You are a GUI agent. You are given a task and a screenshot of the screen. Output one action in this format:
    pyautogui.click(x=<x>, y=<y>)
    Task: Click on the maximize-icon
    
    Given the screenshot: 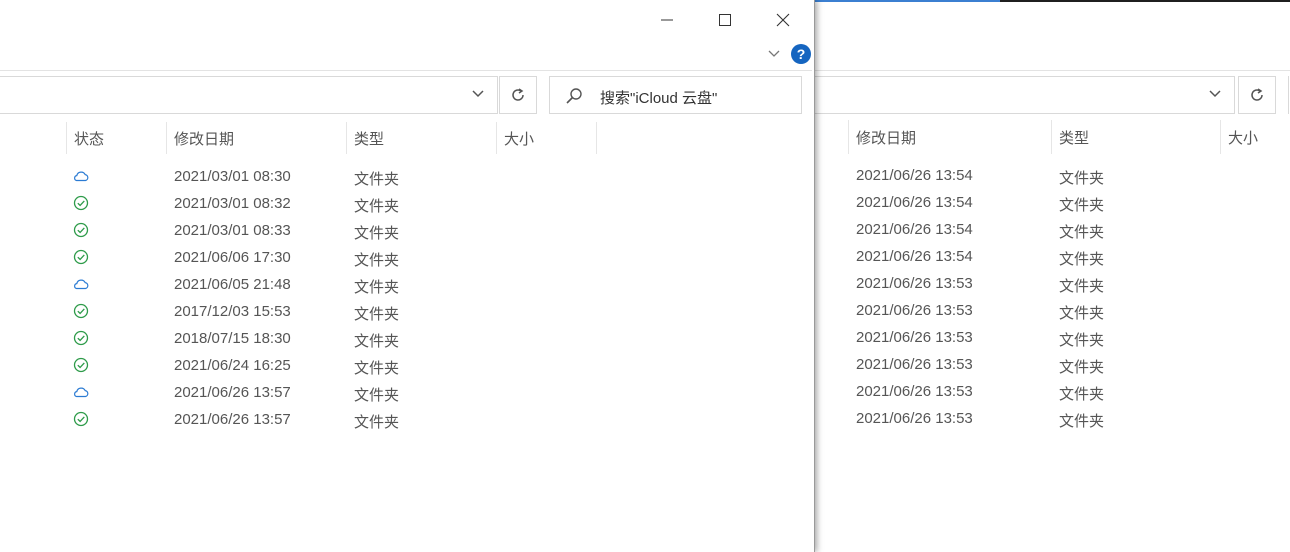 What is the action you would take?
    pyautogui.click(x=725, y=20)
    